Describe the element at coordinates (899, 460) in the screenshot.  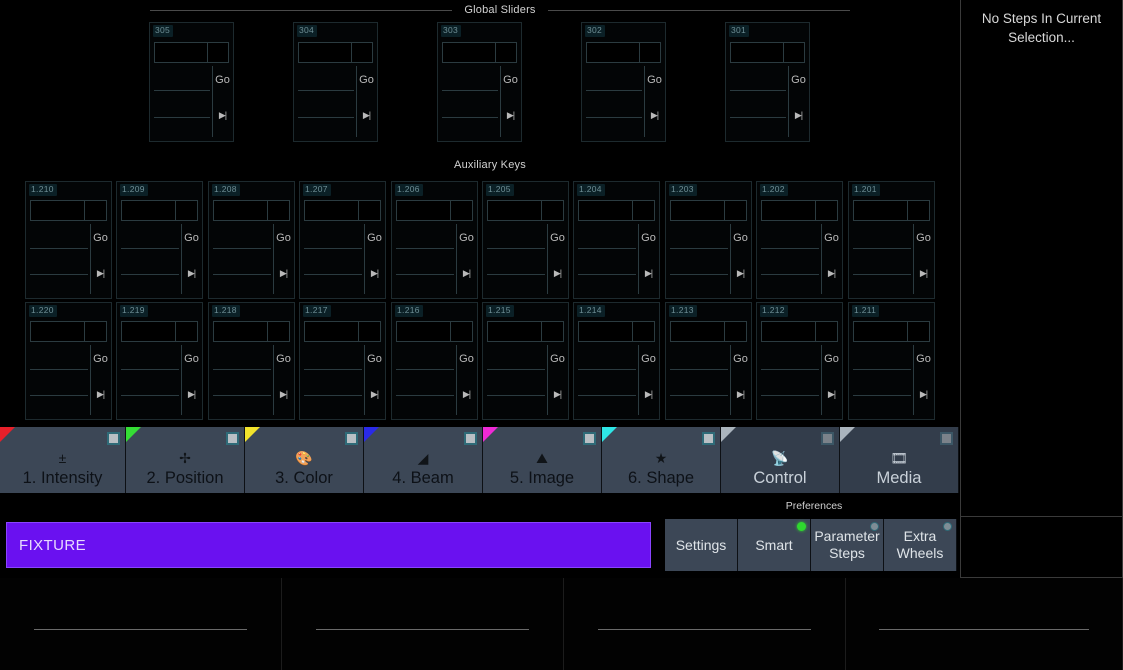
I see `tab-media: 🎞 Media` at that location.